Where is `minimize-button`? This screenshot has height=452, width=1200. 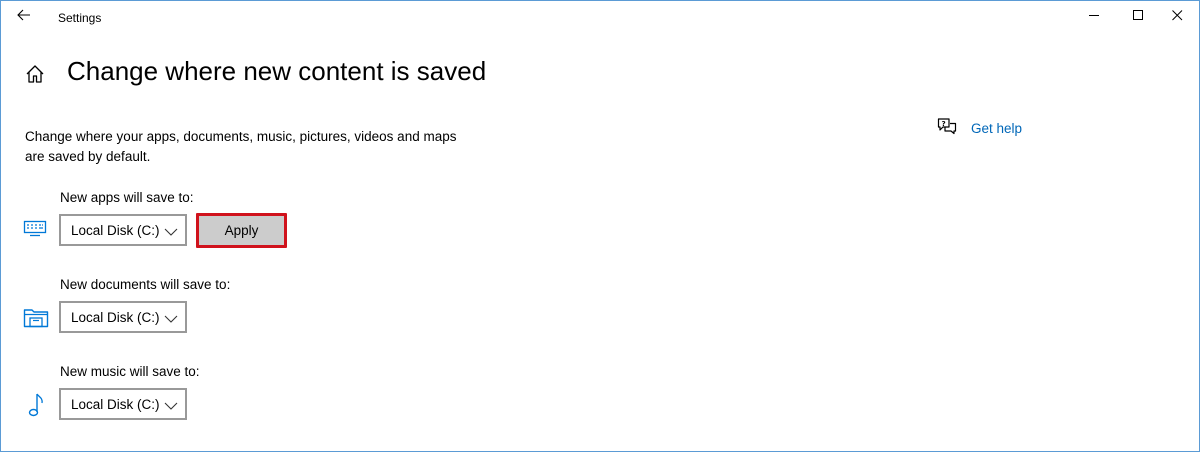
minimize-button is located at coordinates (1094, 17).